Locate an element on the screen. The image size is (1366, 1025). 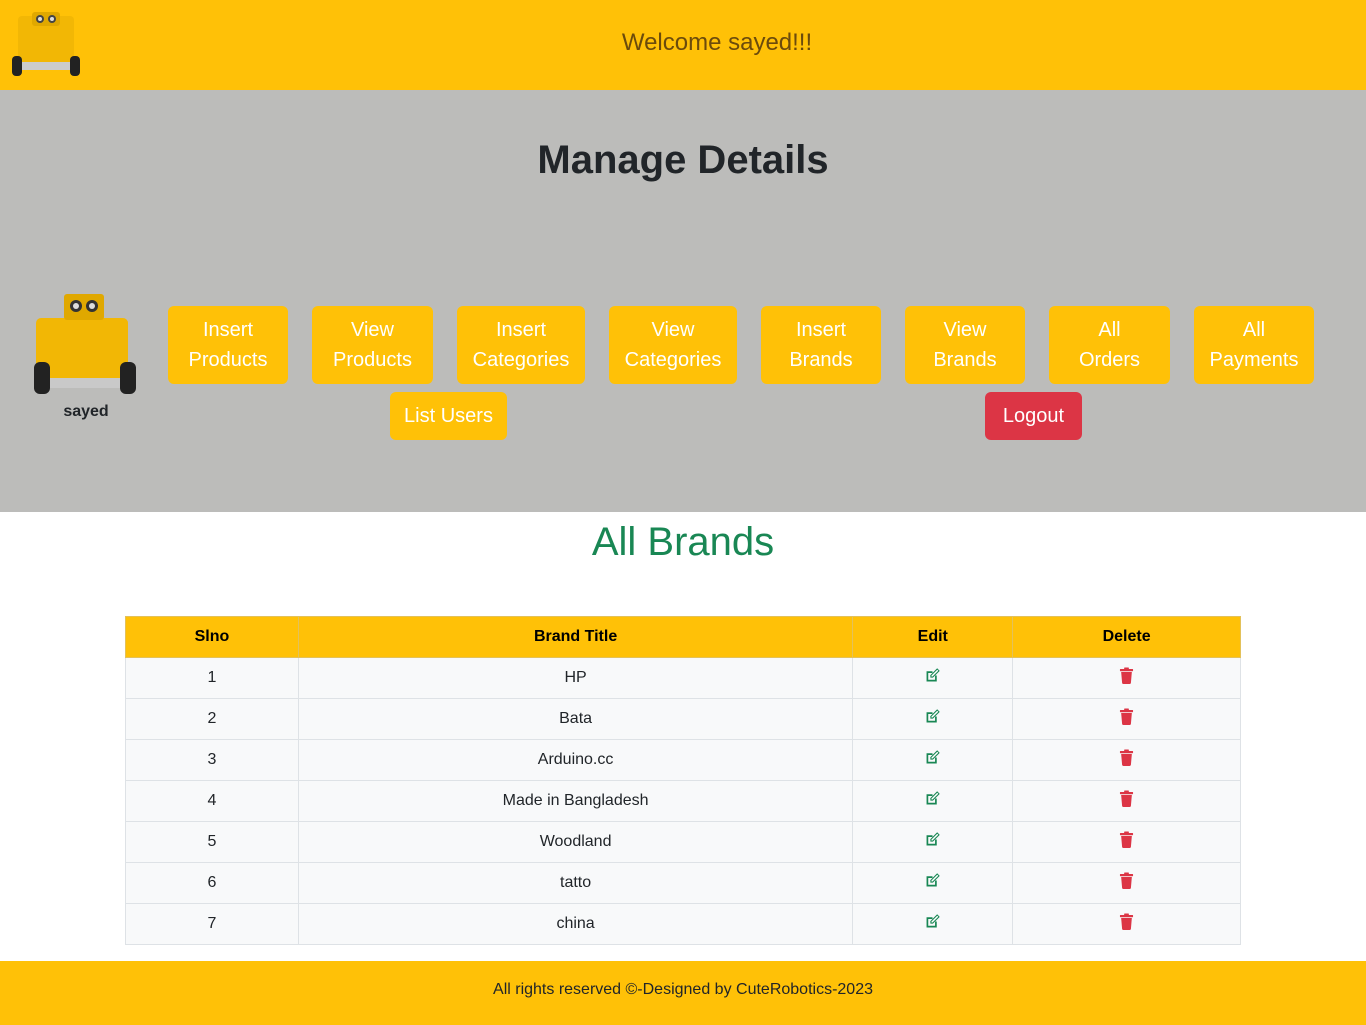
table-row: 4 Made in Bangladesh is located at coordinates (683, 801).